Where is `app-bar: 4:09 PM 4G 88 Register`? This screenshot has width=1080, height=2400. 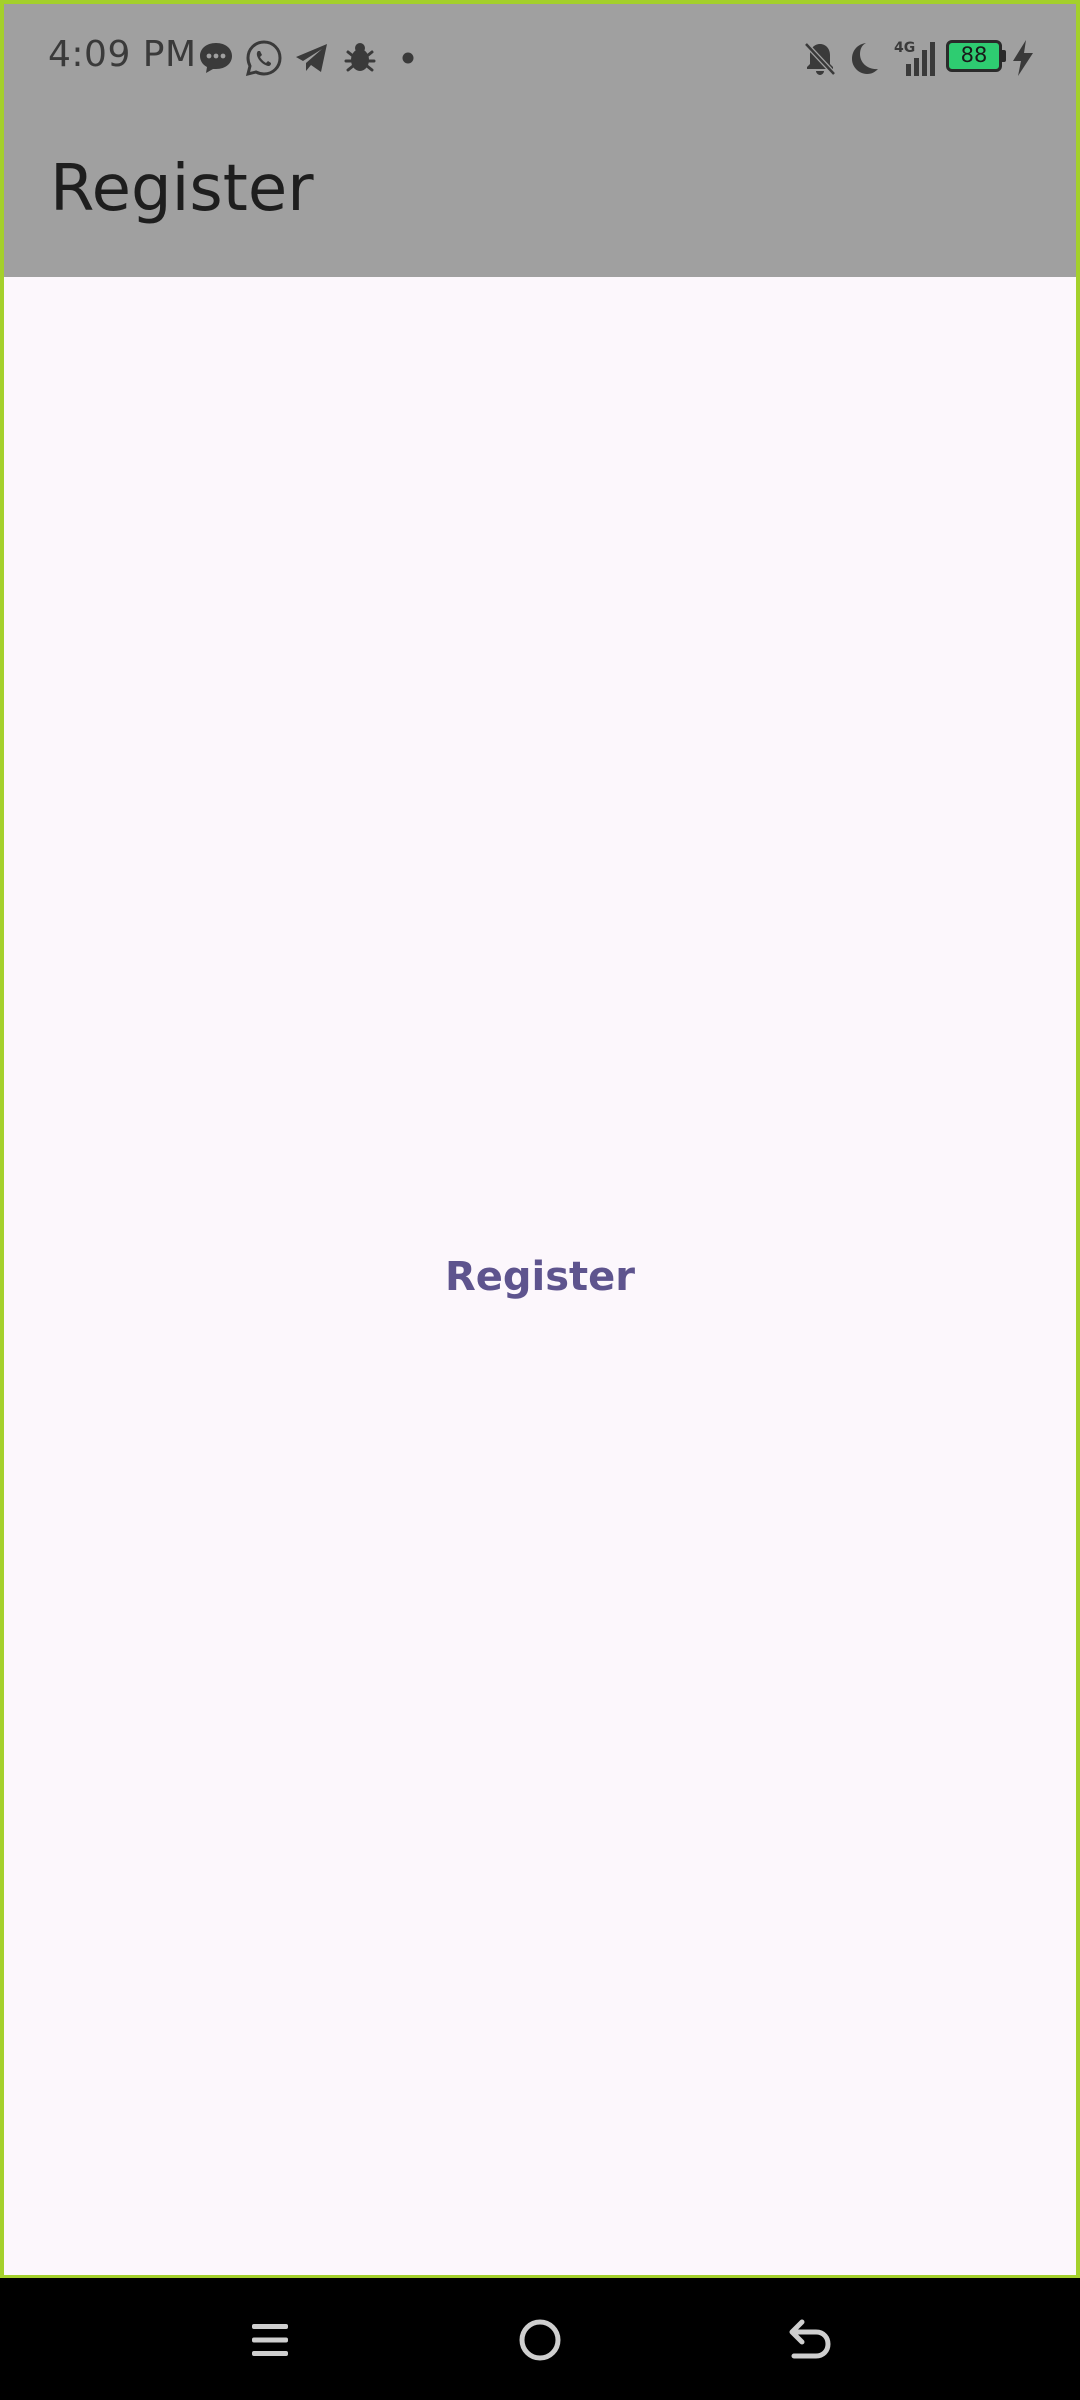
app-bar: 4:09 PM 4G 88 Register is located at coordinates (540, 140).